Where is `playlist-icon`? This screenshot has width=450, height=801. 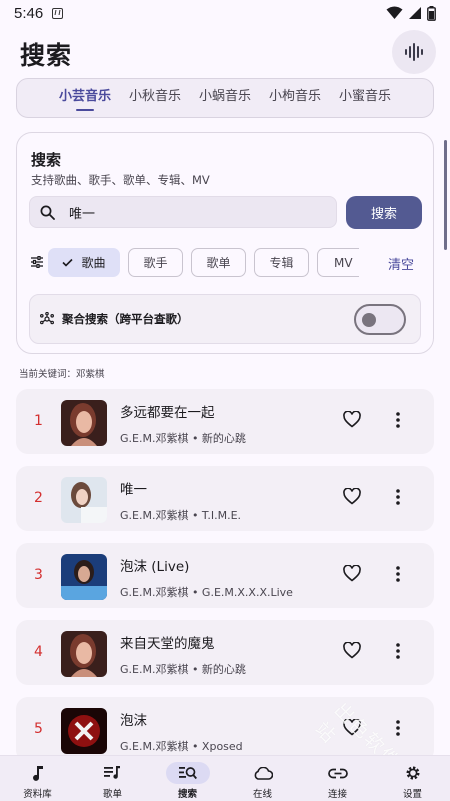 playlist-icon is located at coordinates (112, 772).